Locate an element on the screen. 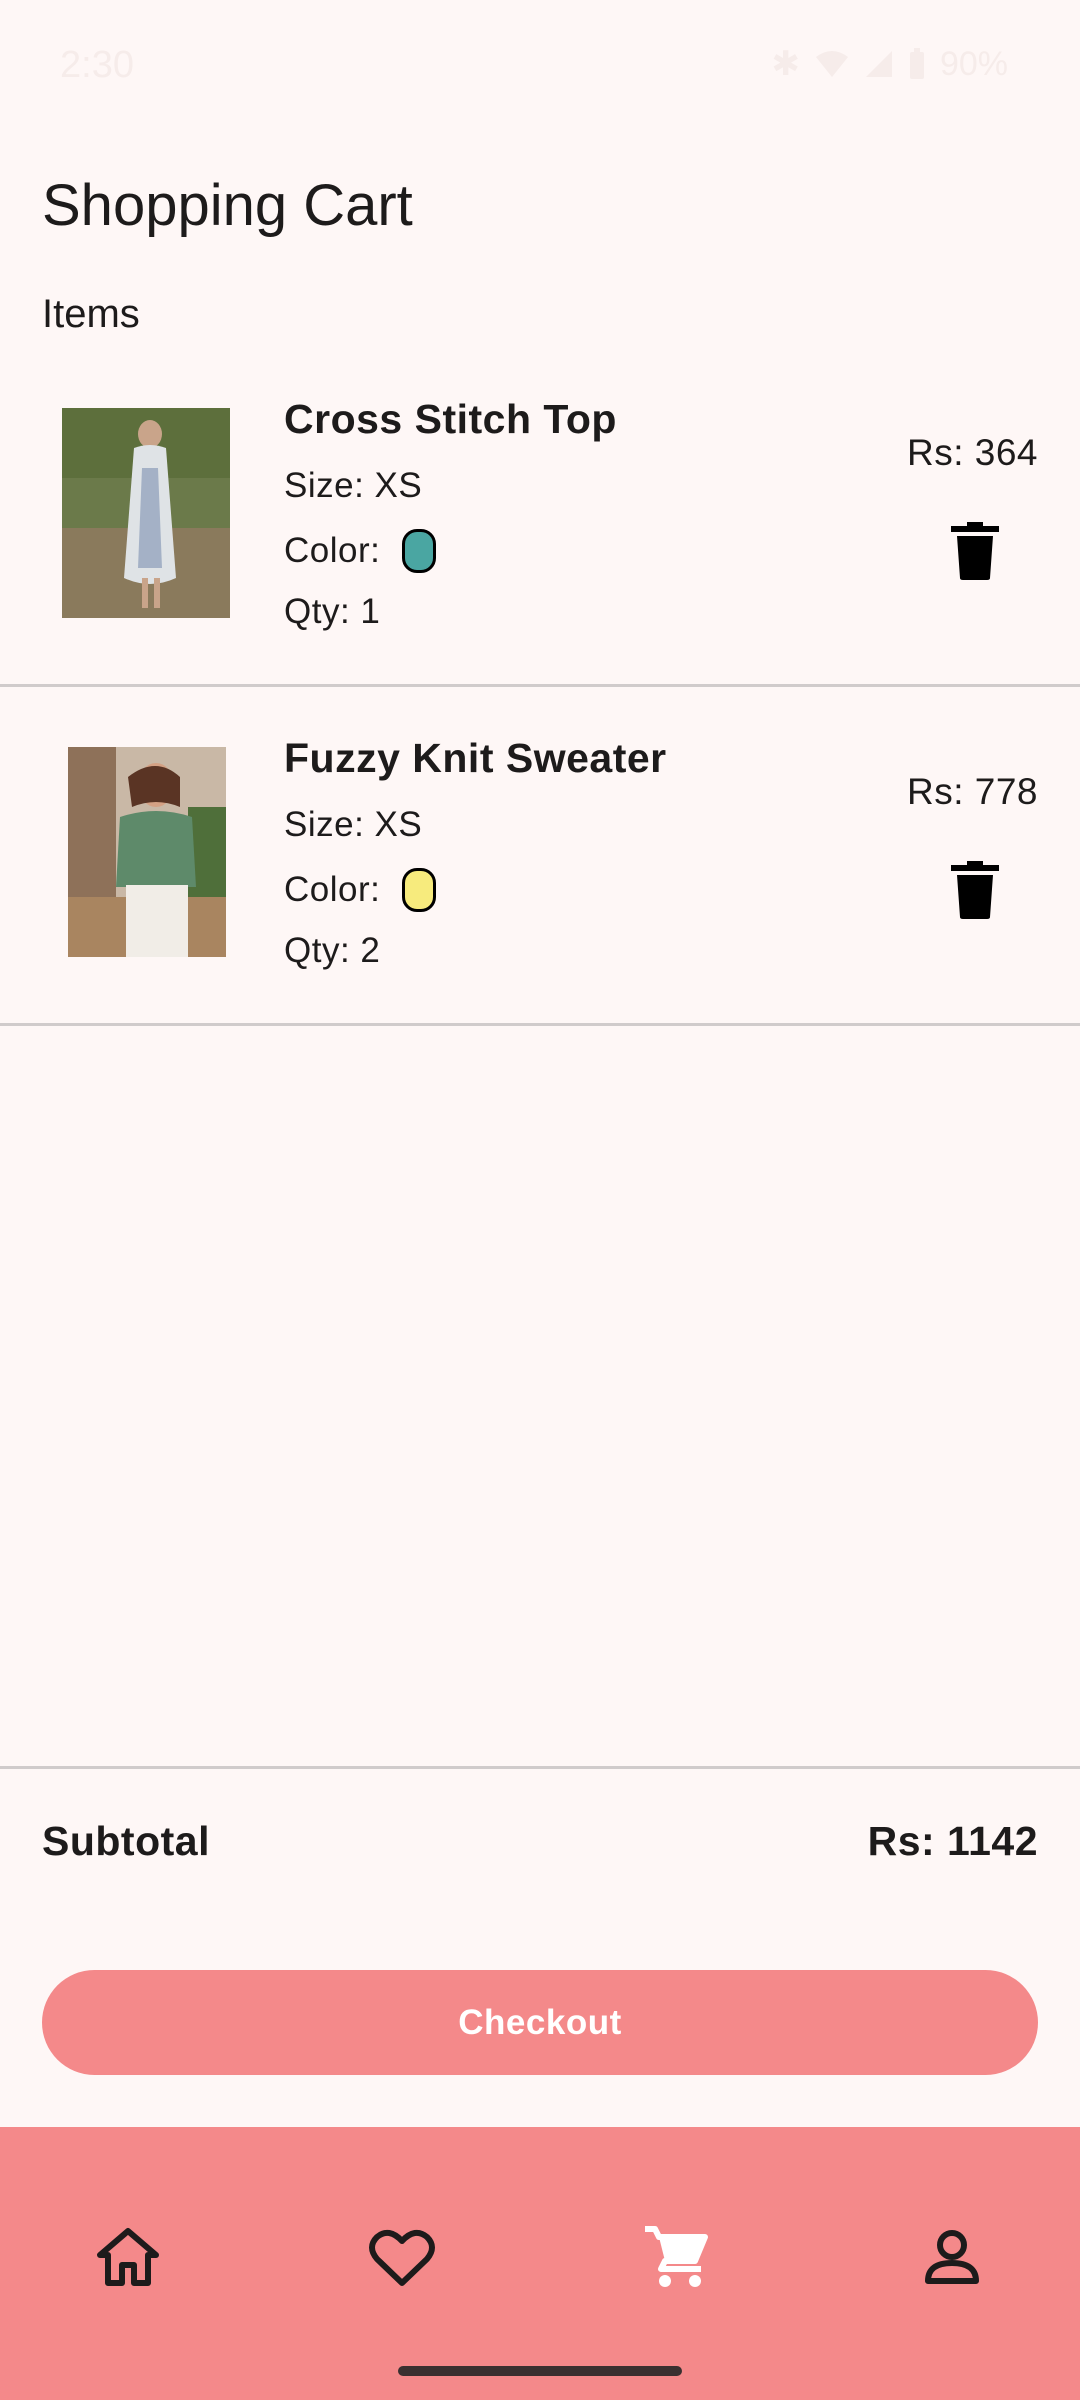  gesture-bar is located at coordinates (540, 2371).